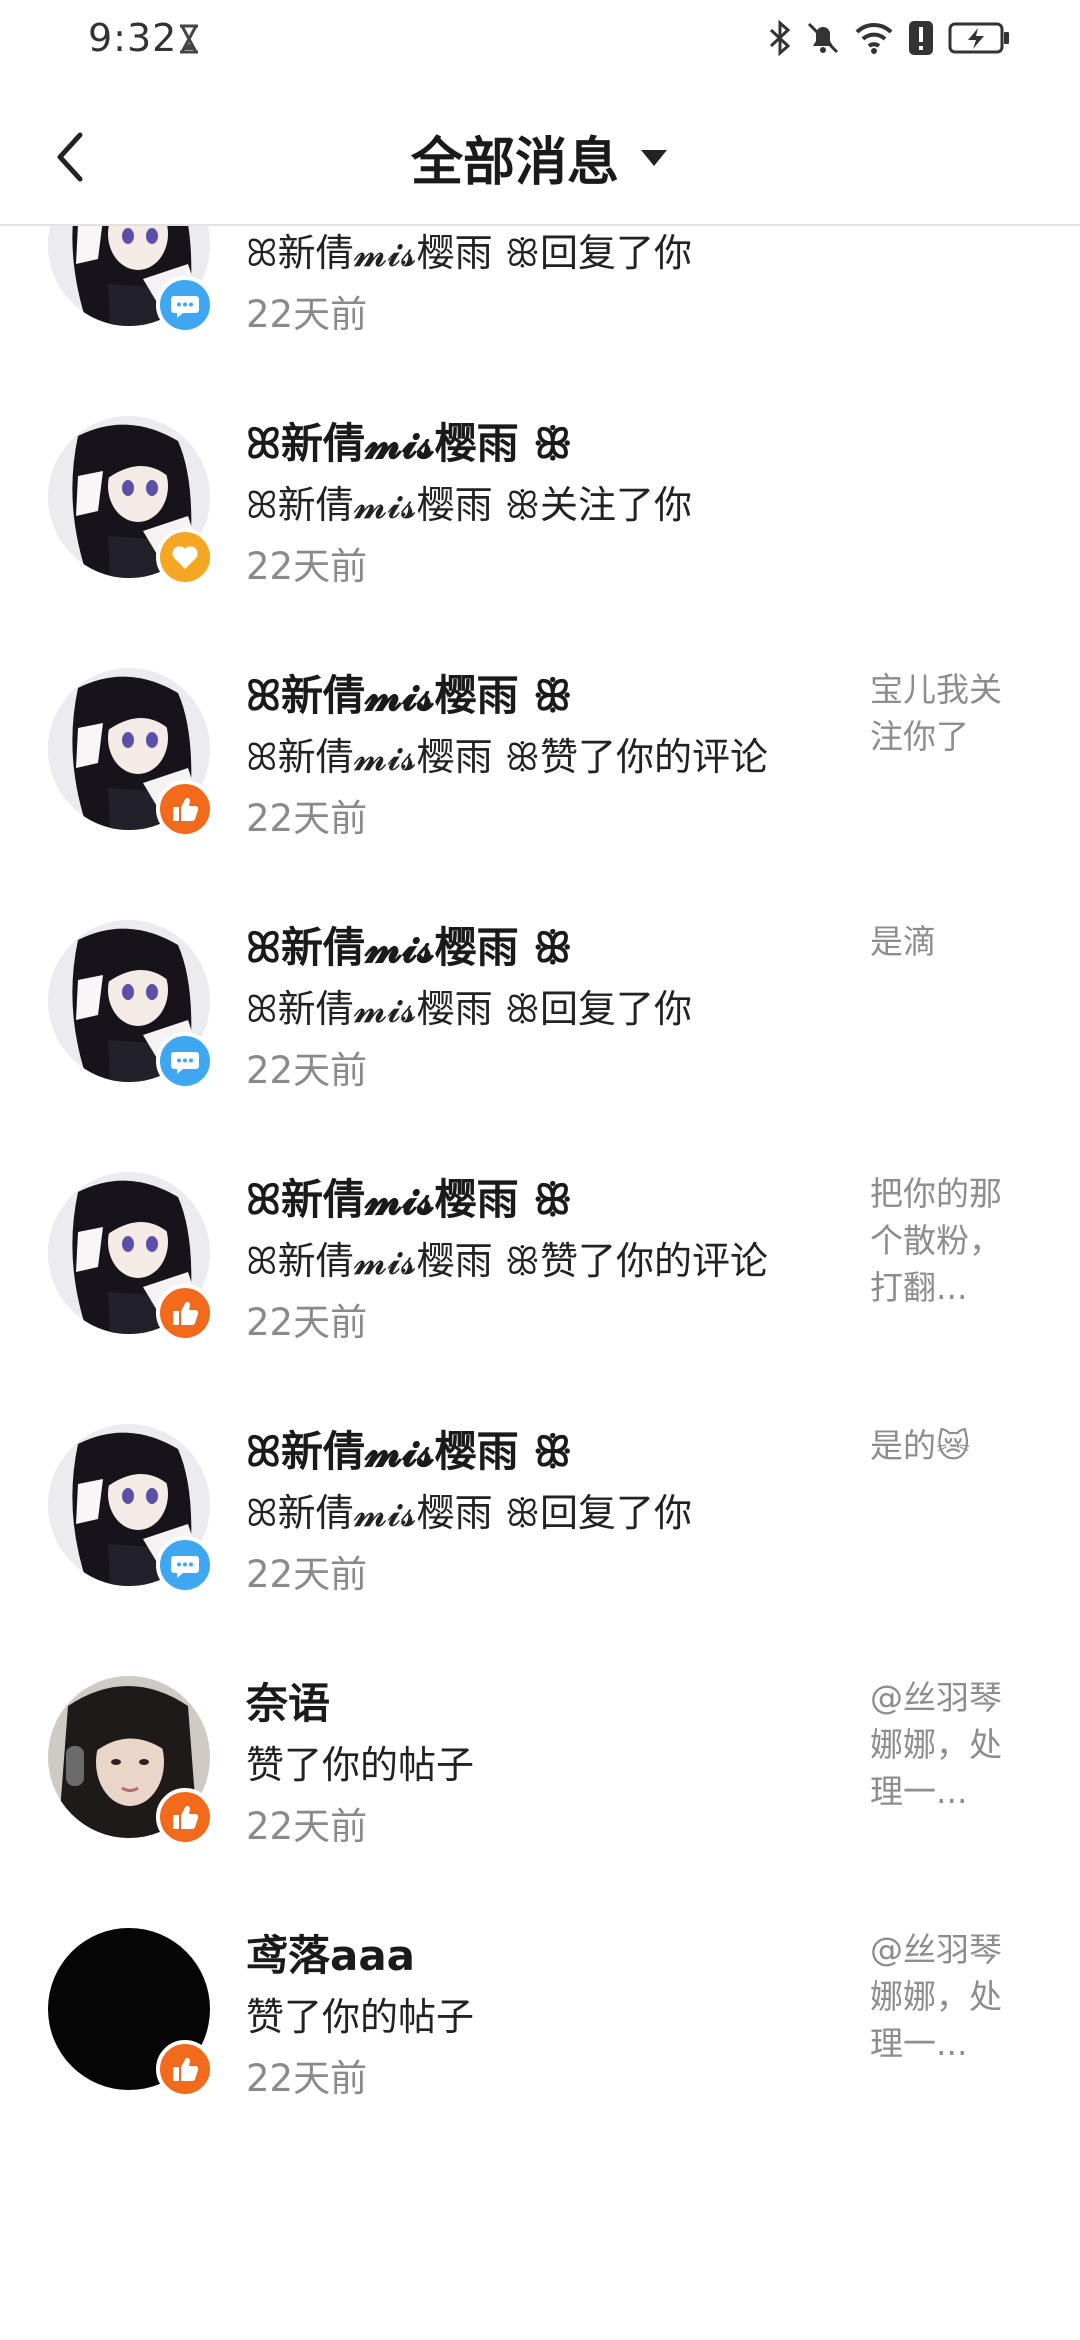 Image resolution: width=1080 pixels, height=2340 pixels. Describe the element at coordinates (979, 40) in the screenshot. I see `battery-charging-icon` at that location.